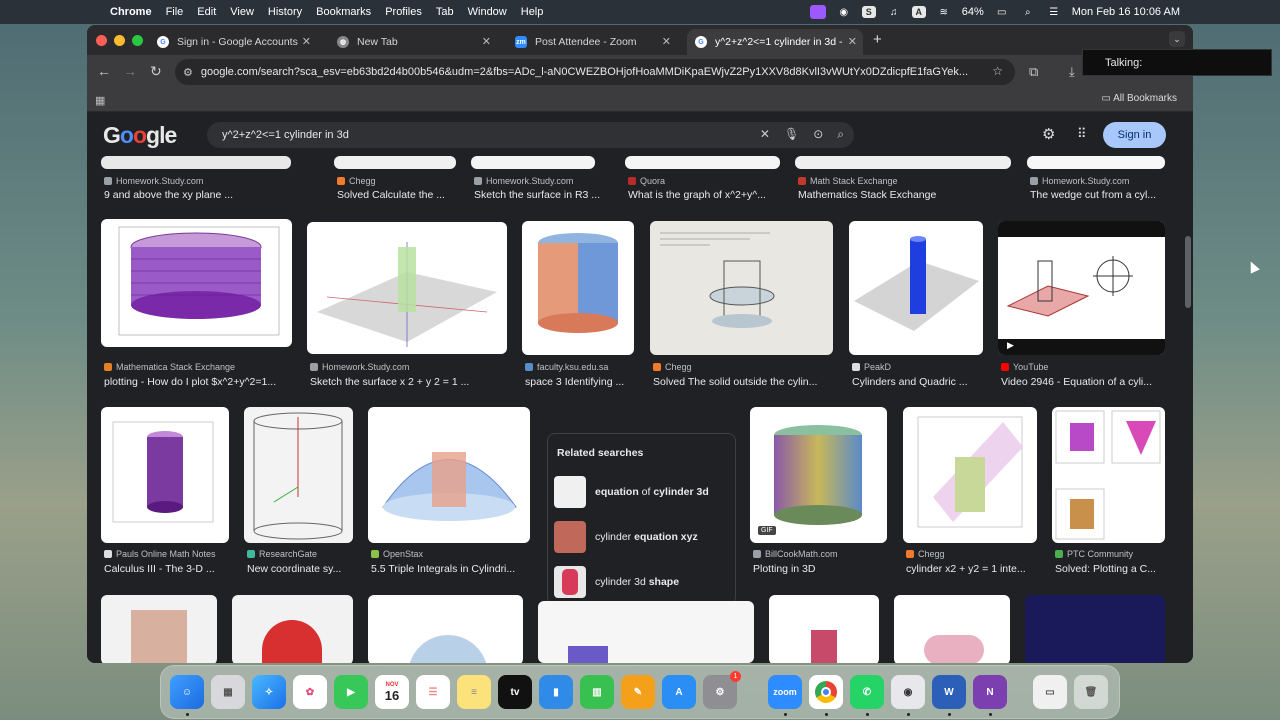 The width and height of the screenshot is (1280, 720). I want to click on pages-icon: ✎, so click(638, 692).